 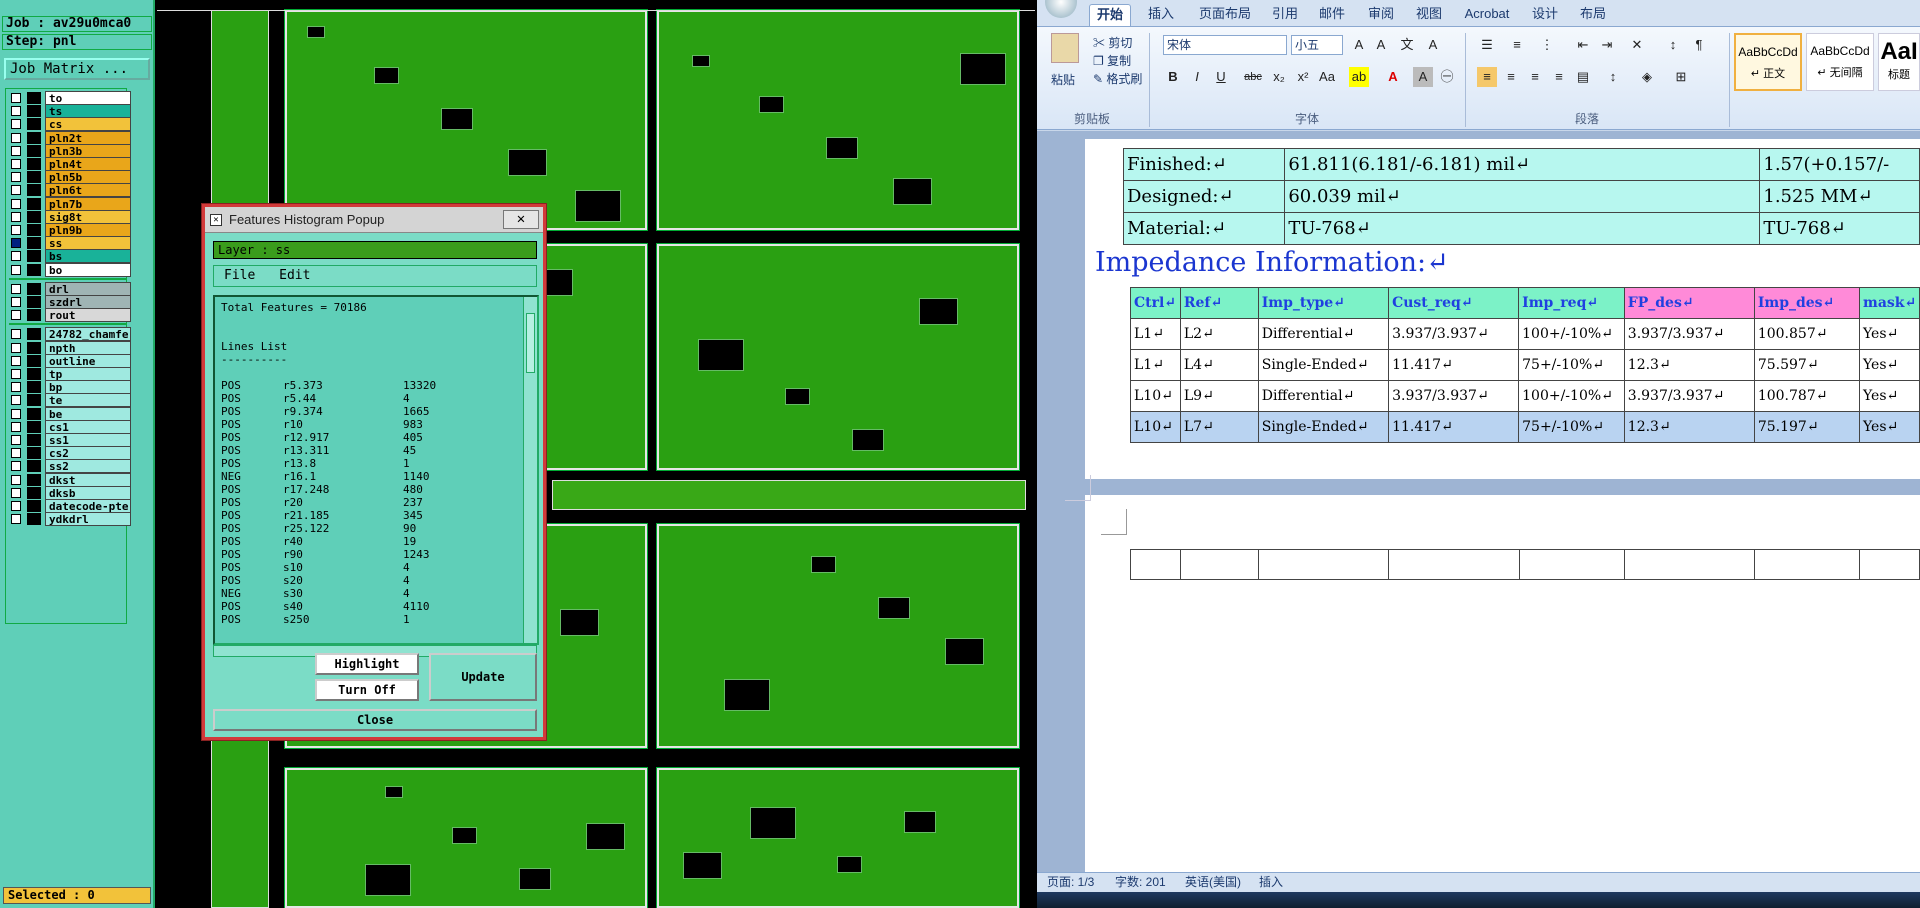 I want to click on style-normal: AaBbCcDd ↵ 正文, so click(x=1768, y=62).